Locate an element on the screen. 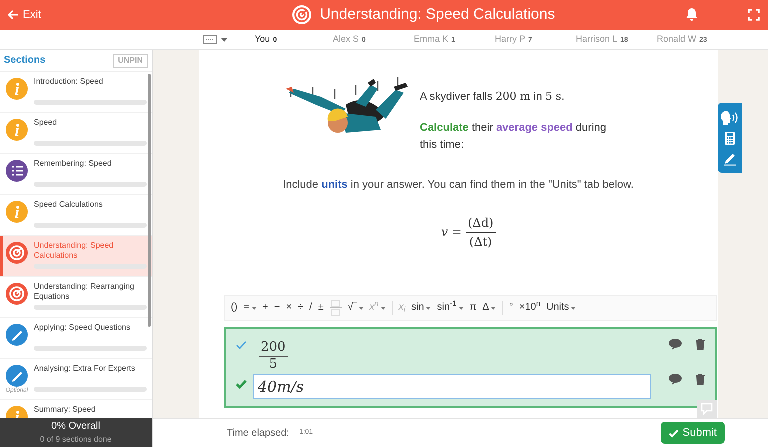 Image resolution: width=768 pixels, height=447 pixels. sections-heading: Sections is located at coordinates (25, 61).